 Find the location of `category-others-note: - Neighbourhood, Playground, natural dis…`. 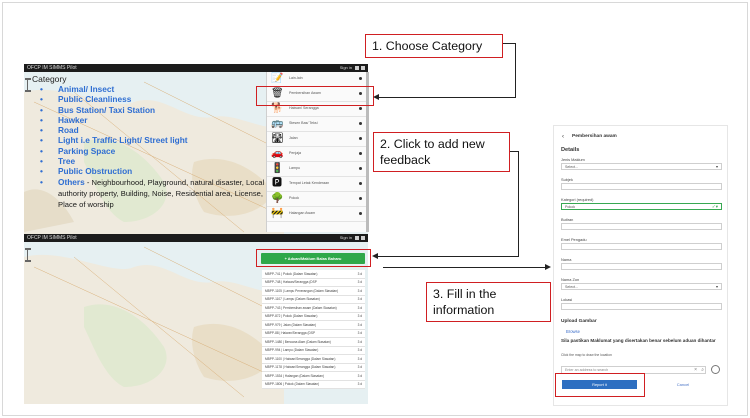

category-others-note: - Neighbourhood, Playground, natural dis… is located at coordinates (161, 193).